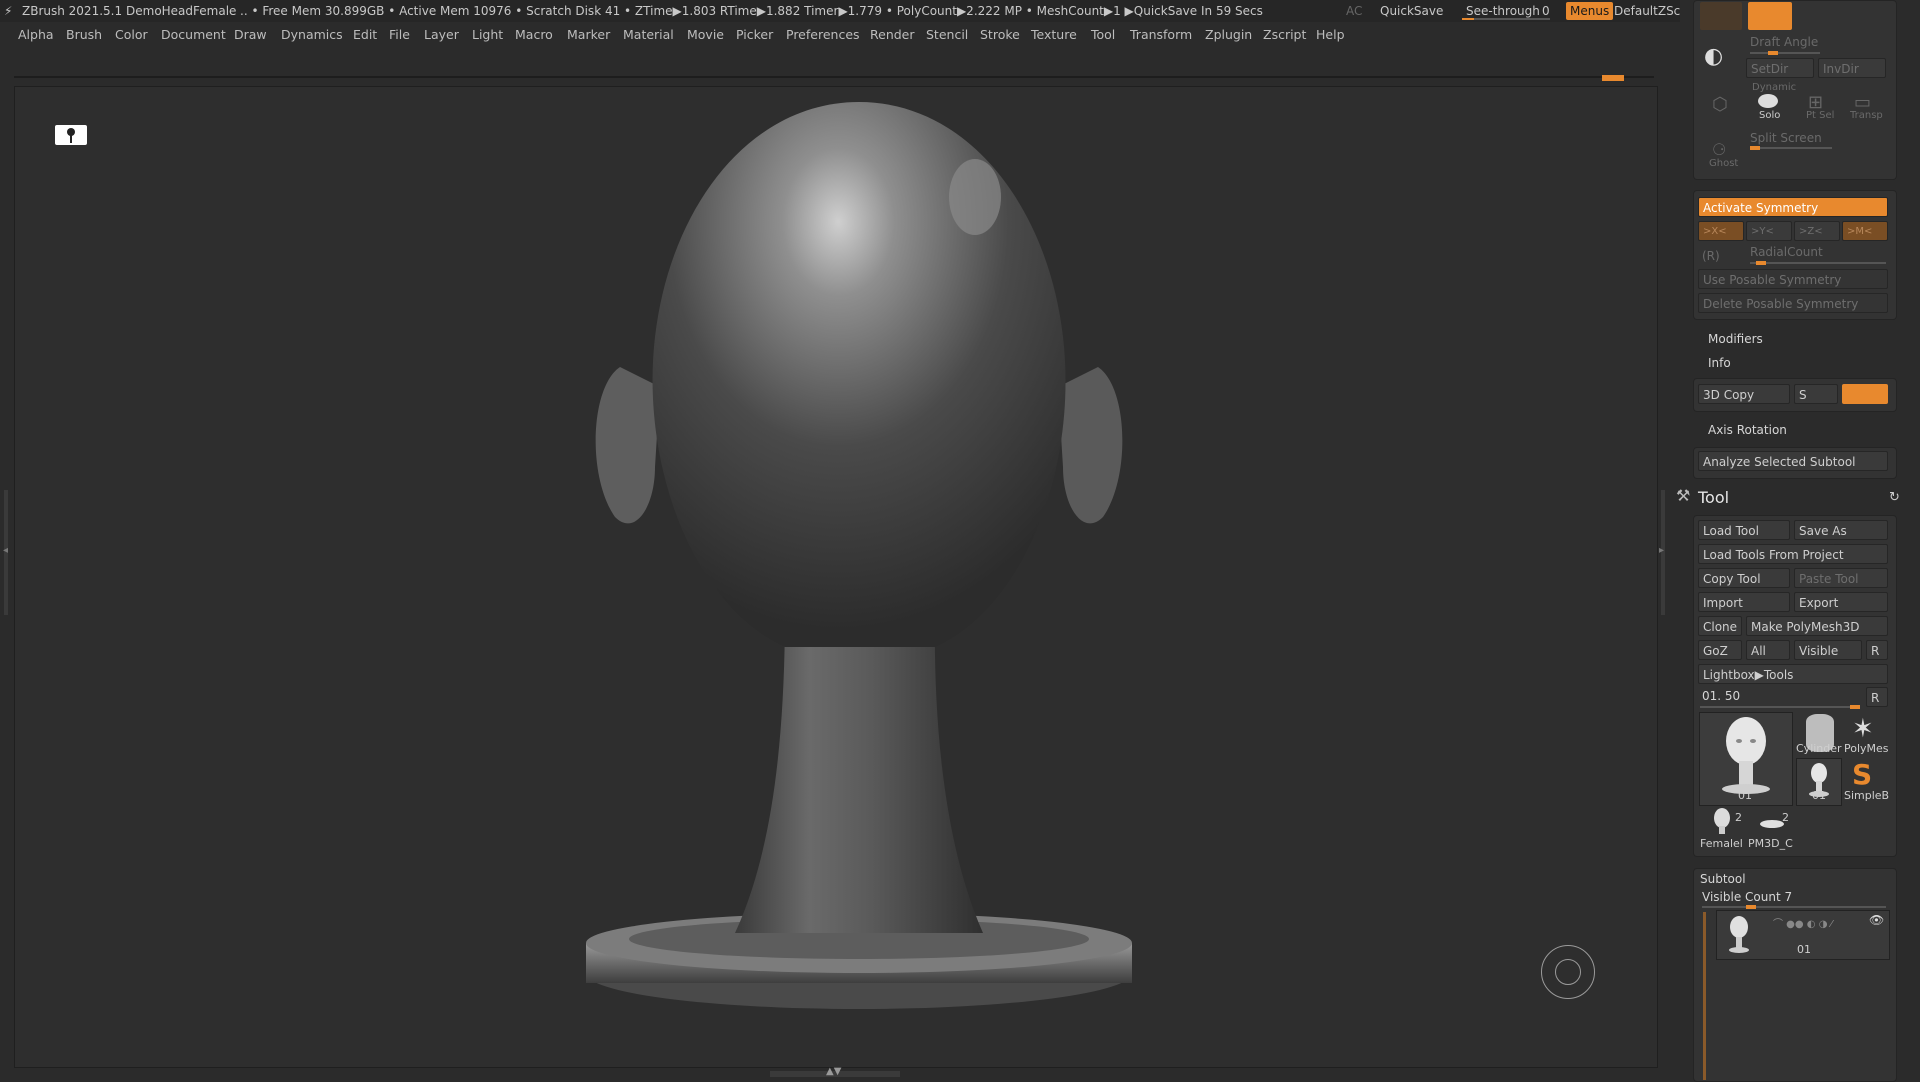  Describe the element at coordinates (1786, 138) in the screenshot. I see `split-screen-button: Split Screen` at that location.